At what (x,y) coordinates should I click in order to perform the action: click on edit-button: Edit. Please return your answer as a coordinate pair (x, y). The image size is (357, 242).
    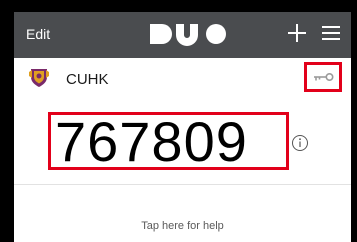
    Looking at the image, I should click on (38, 34).